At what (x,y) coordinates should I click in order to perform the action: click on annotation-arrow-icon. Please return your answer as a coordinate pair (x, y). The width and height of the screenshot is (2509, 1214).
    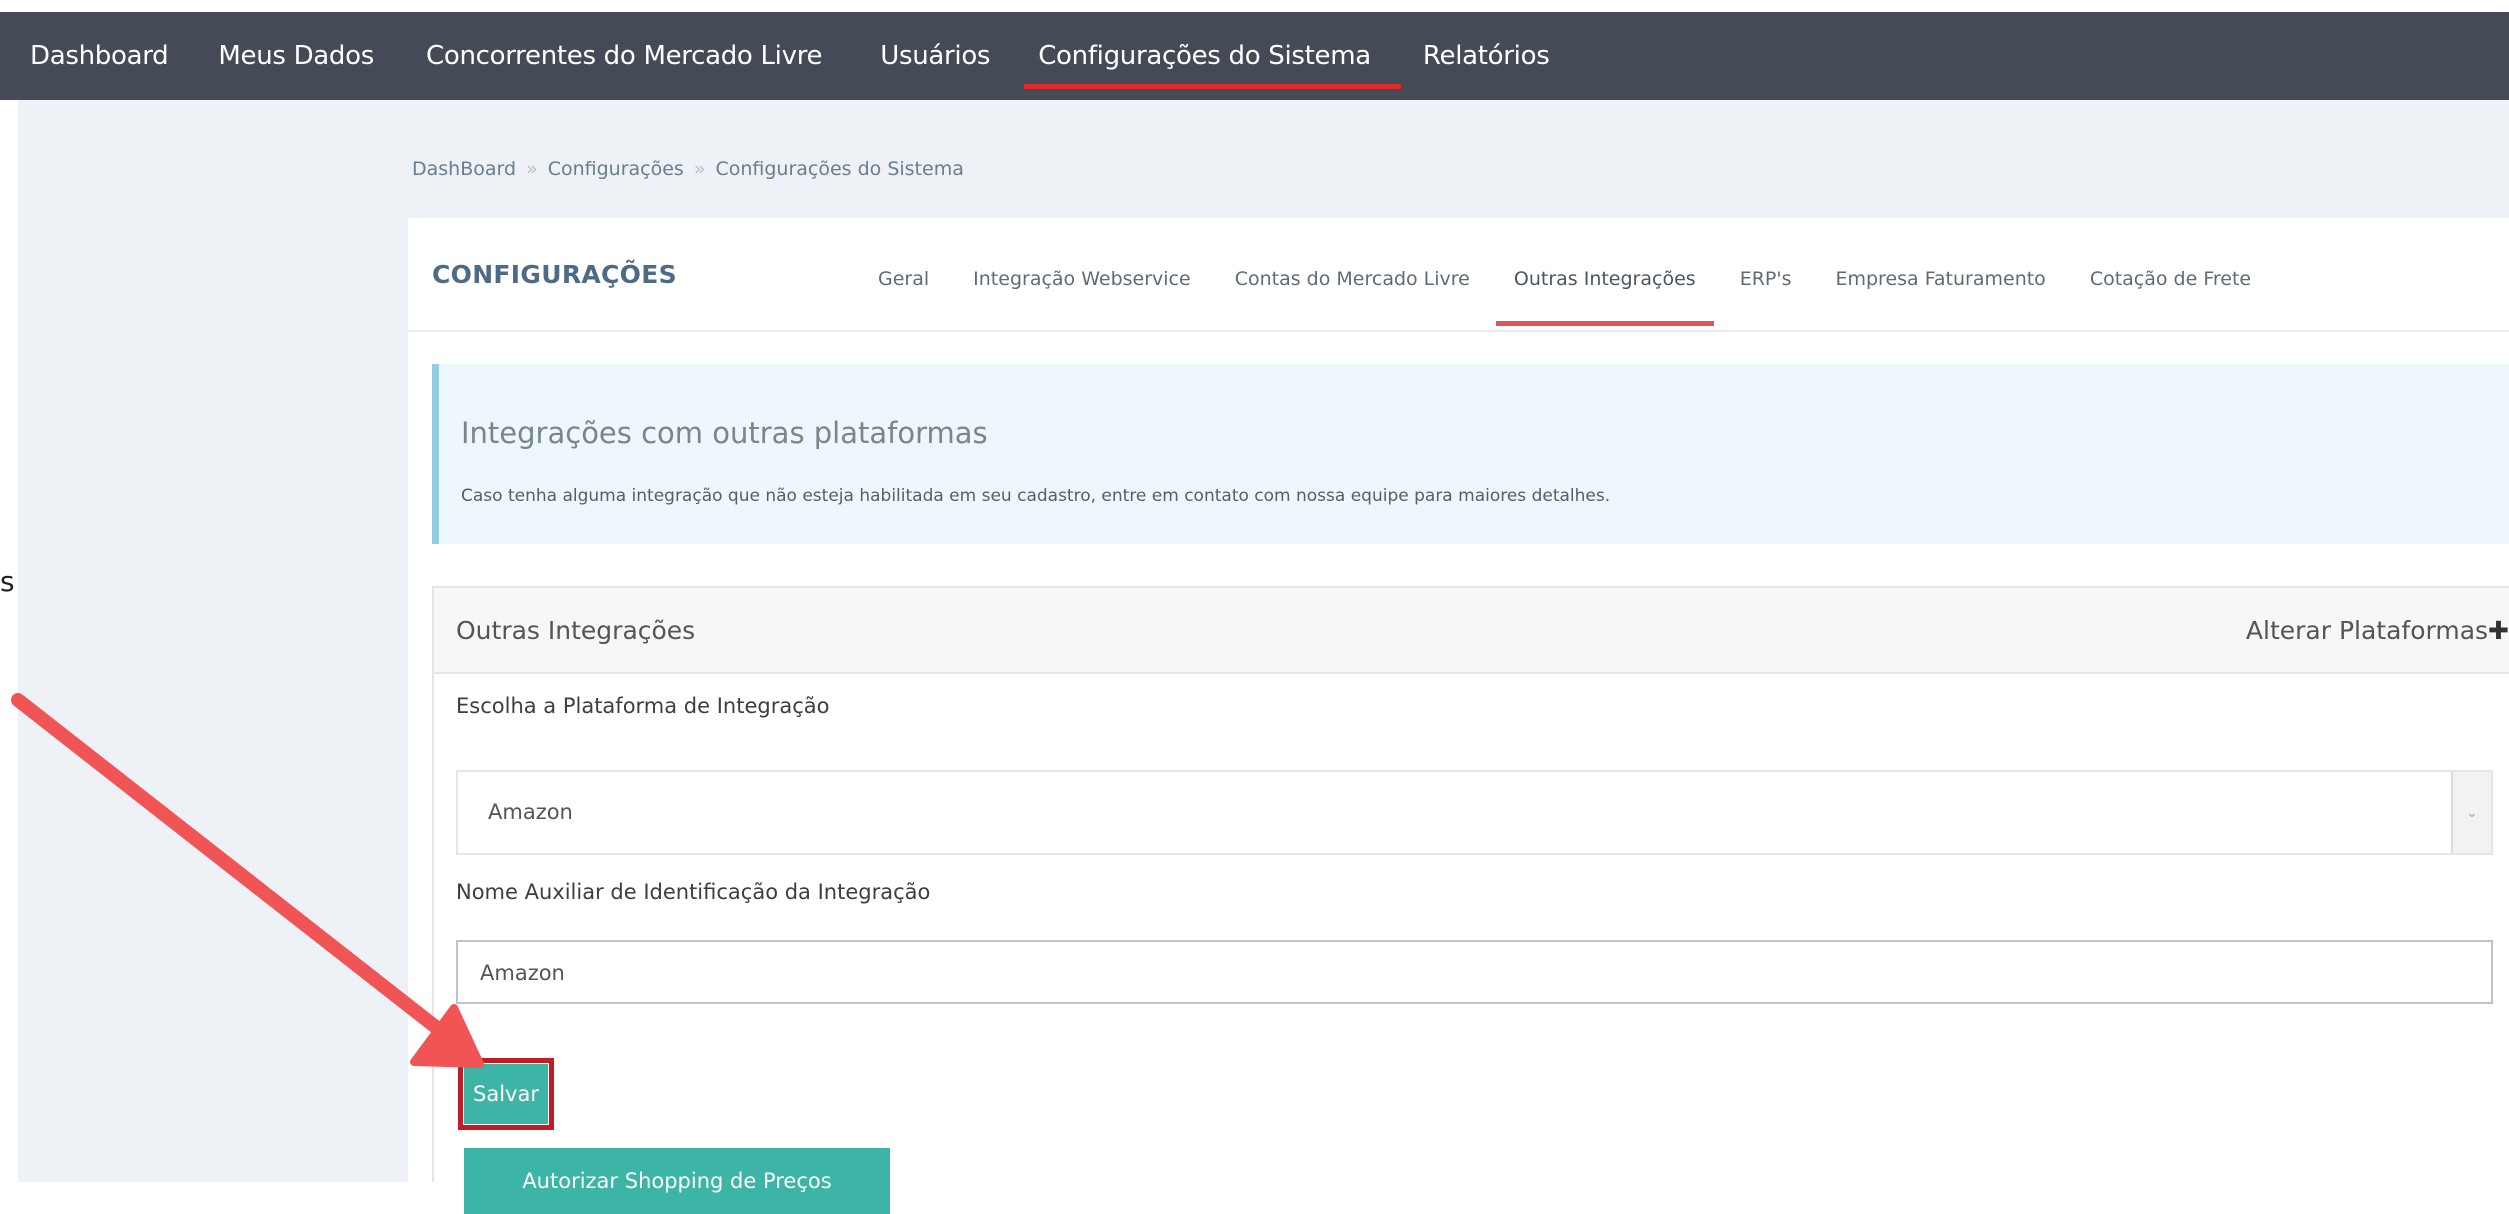
    Looking at the image, I should click on (247, 880).